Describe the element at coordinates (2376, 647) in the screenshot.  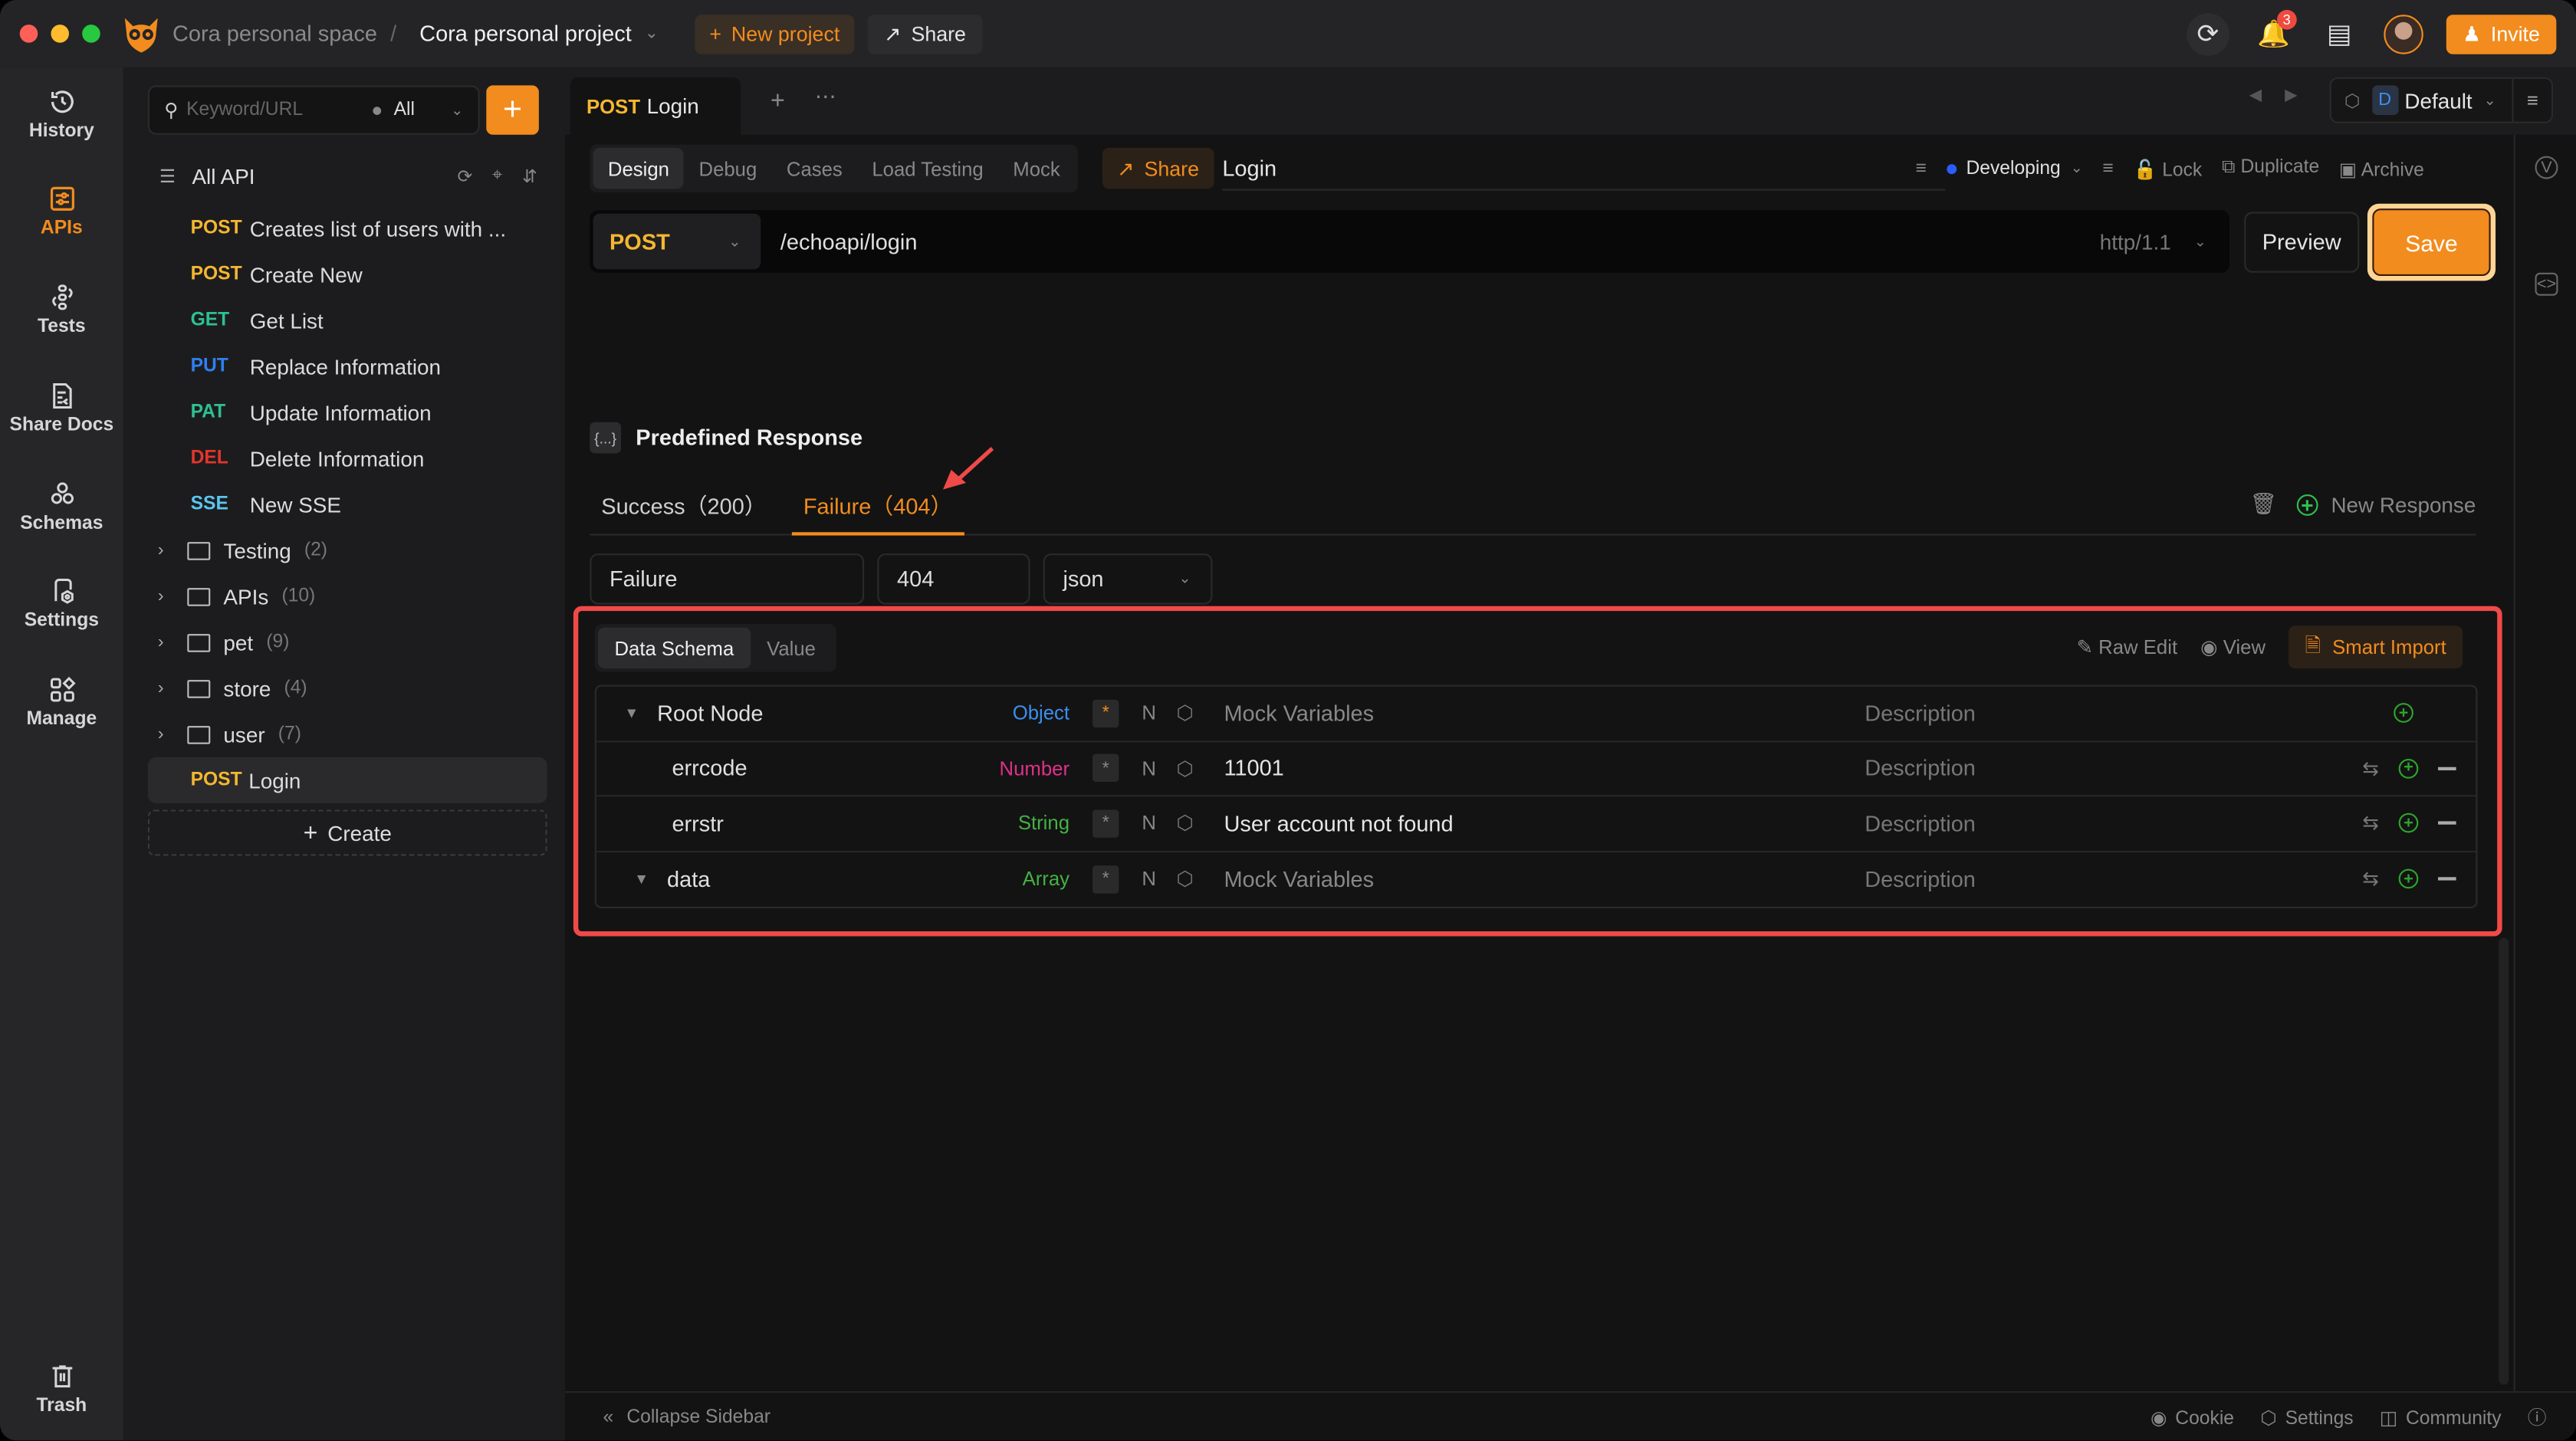
I see `smart-import-button: 🗎 Smart Import` at that location.